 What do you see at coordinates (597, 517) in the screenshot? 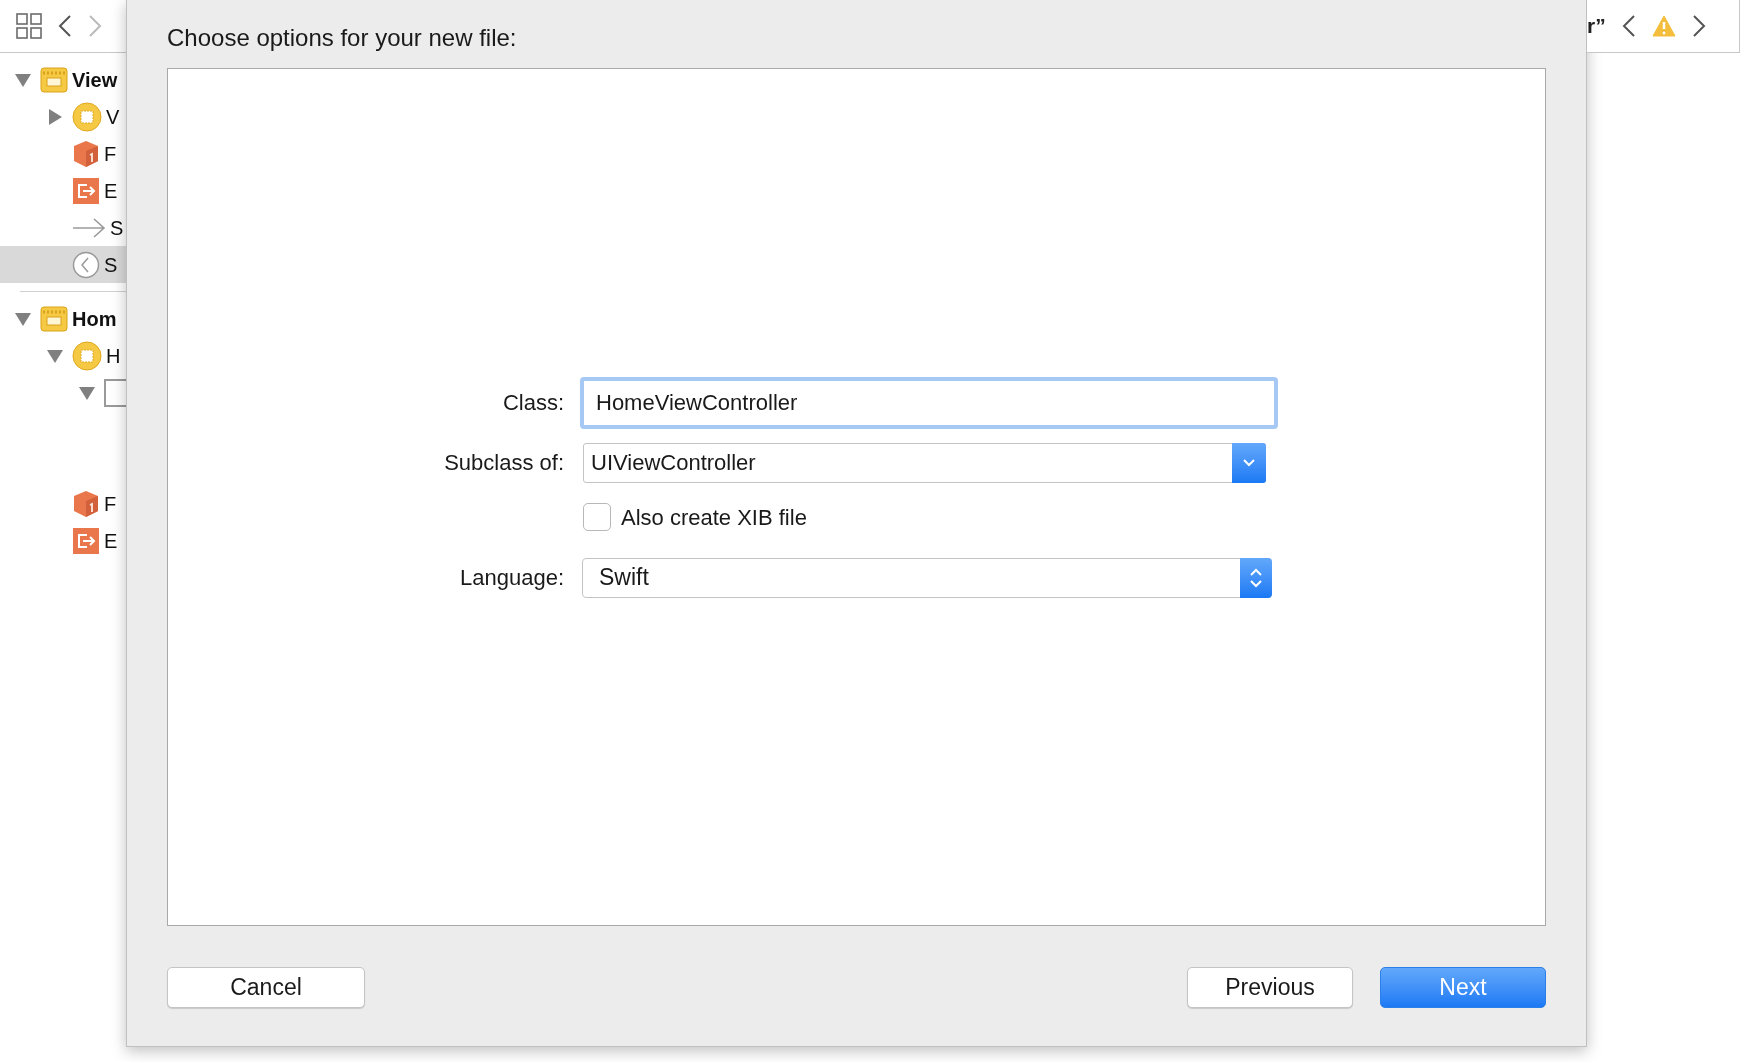
I see `checkbox` at bounding box center [597, 517].